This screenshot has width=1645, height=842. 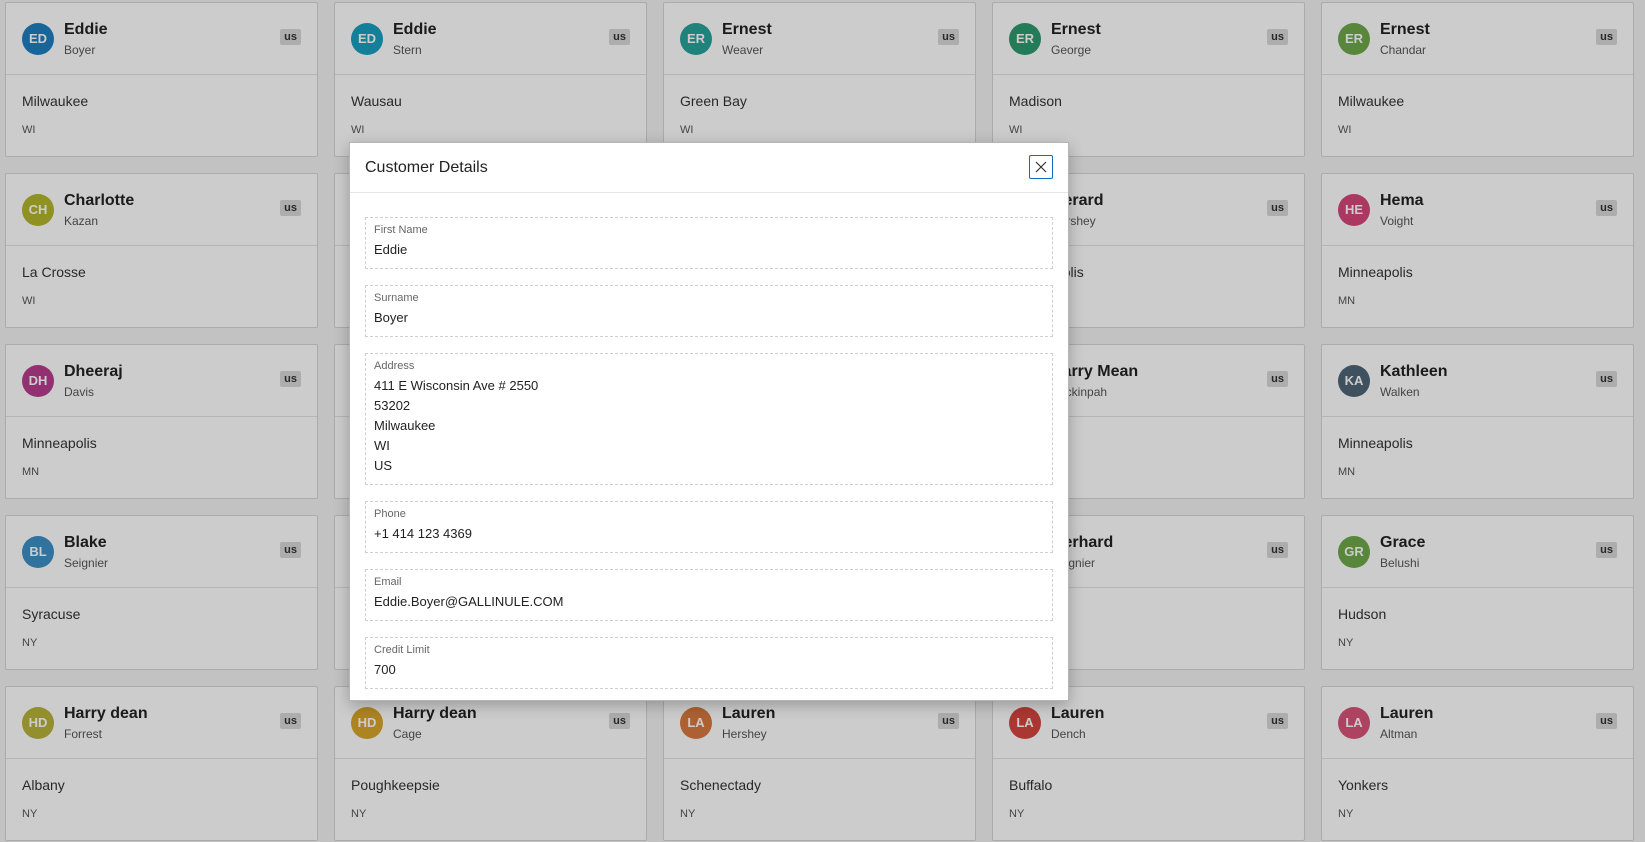 I want to click on field-value-line: Milwaukee, so click(x=709, y=426).